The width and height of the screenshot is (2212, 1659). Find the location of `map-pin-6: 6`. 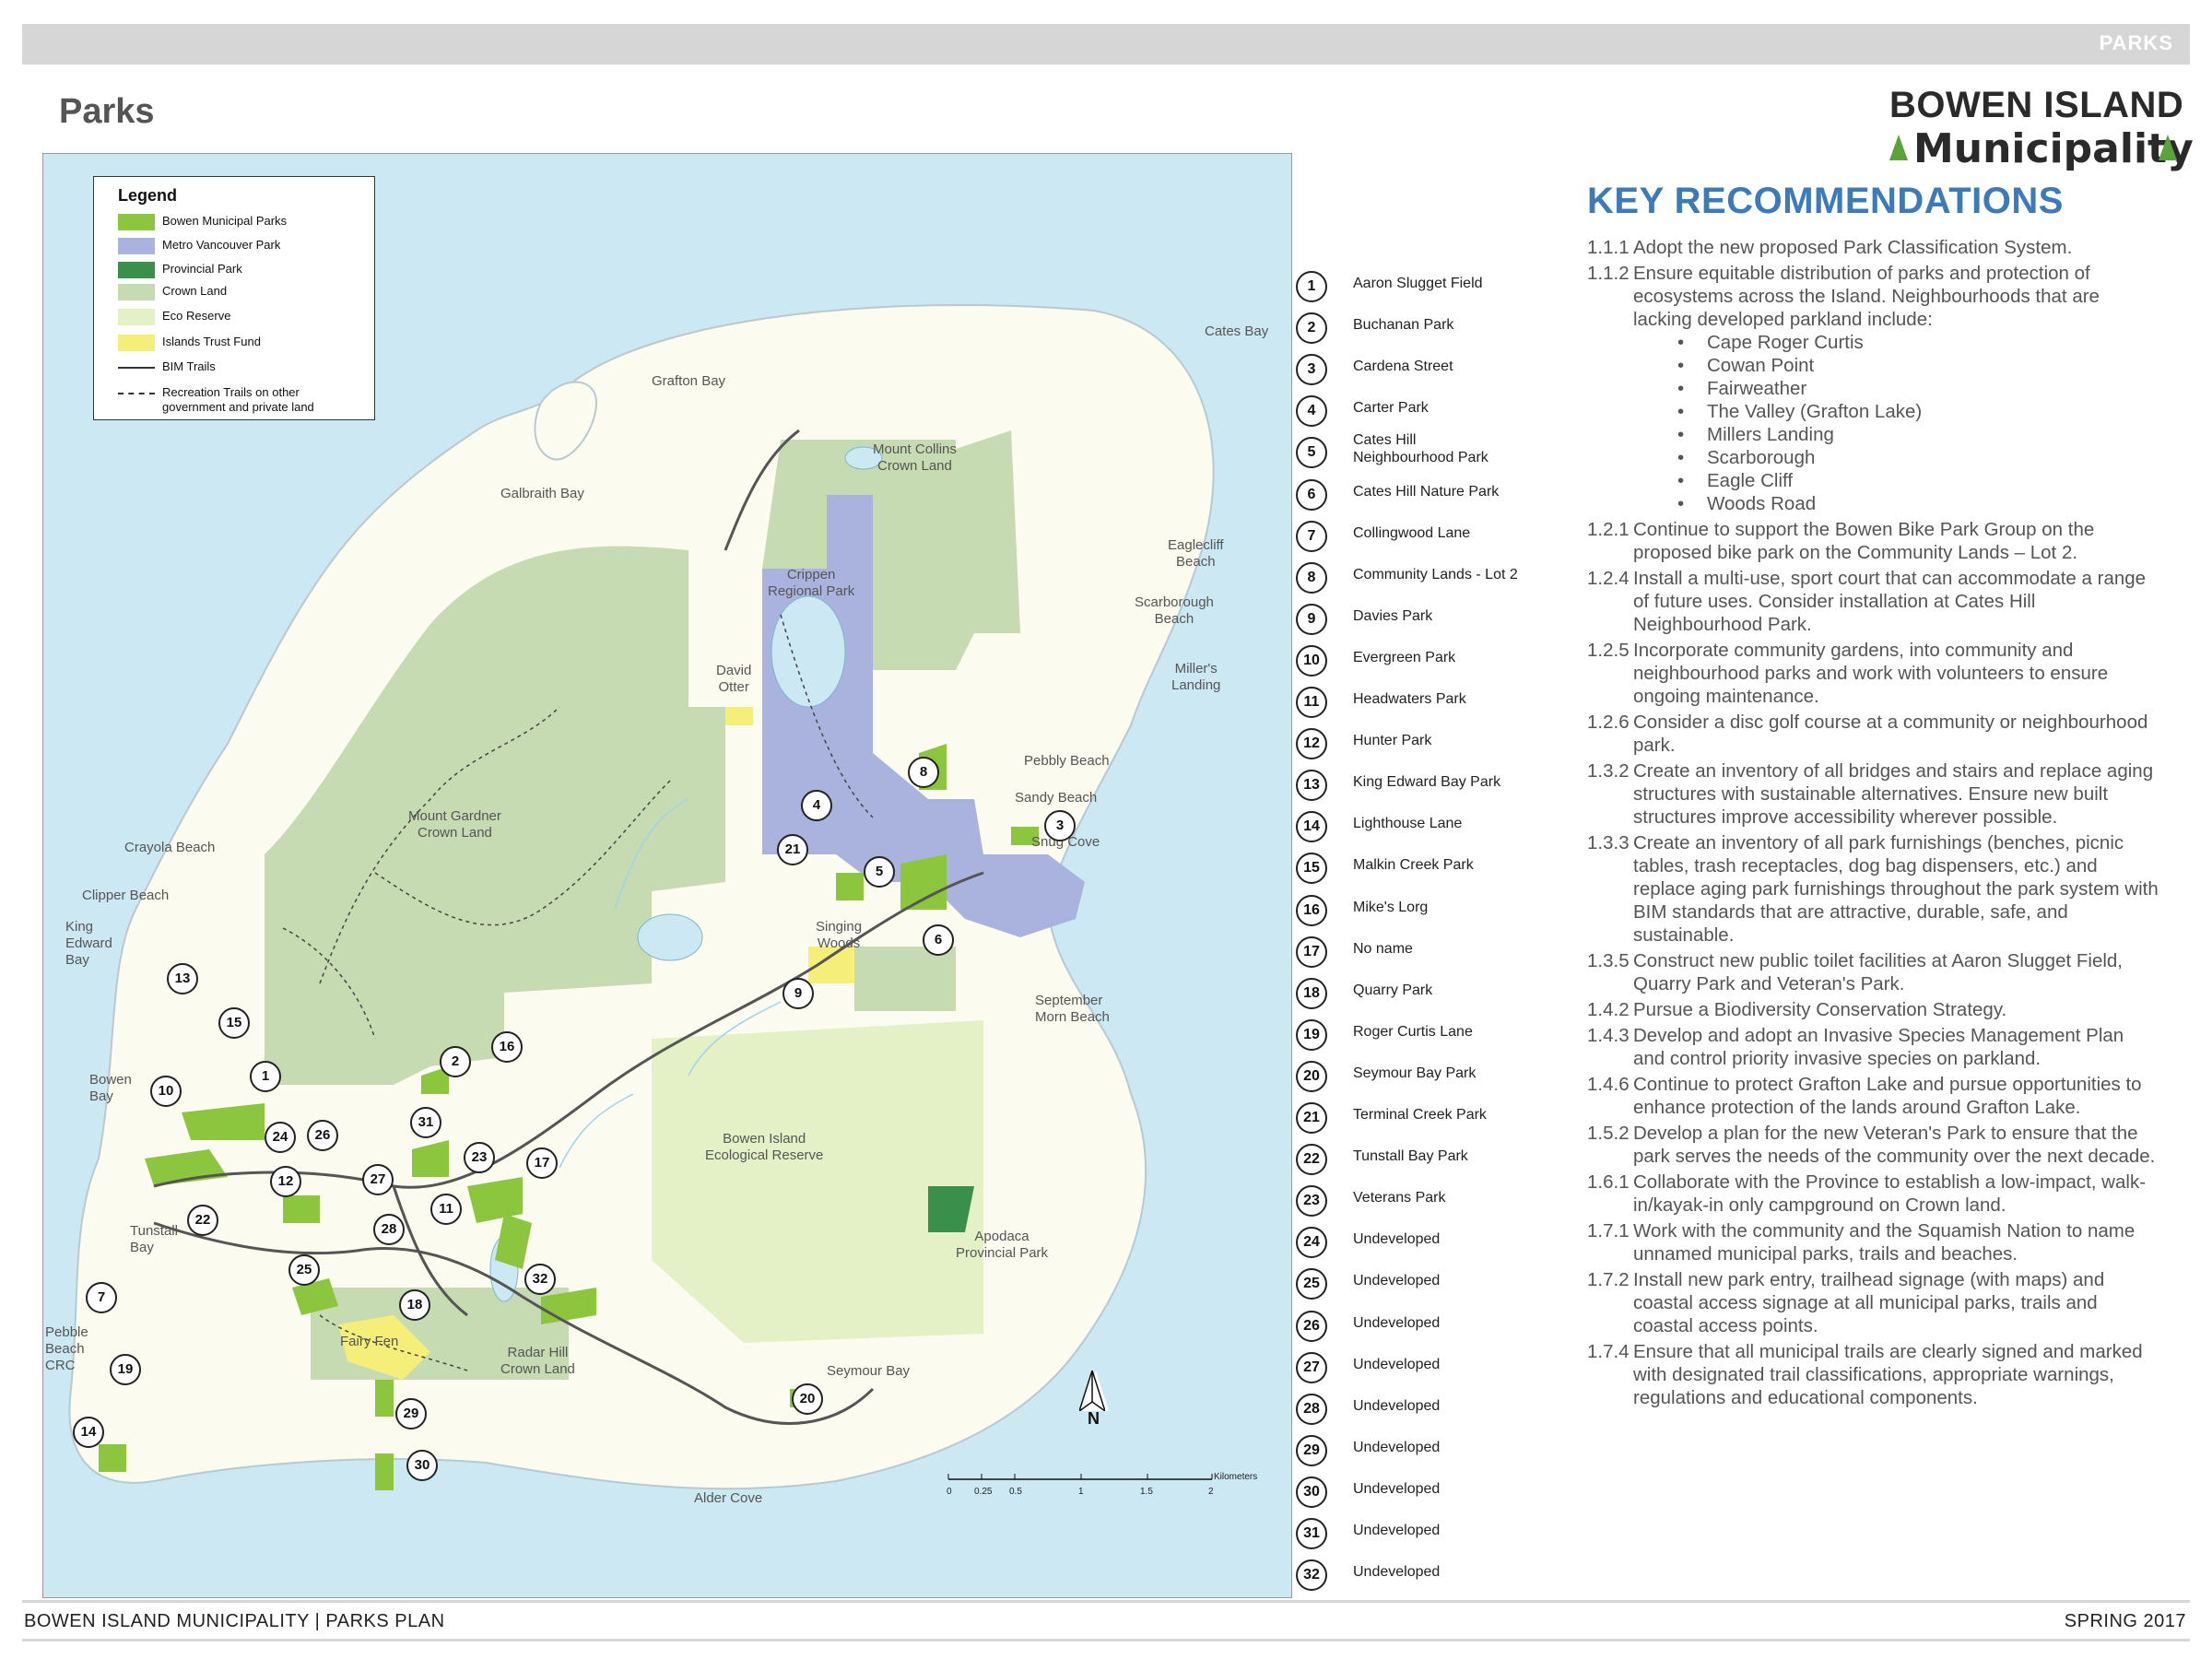

map-pin-6: 6 is located at coordinates (938, 940).